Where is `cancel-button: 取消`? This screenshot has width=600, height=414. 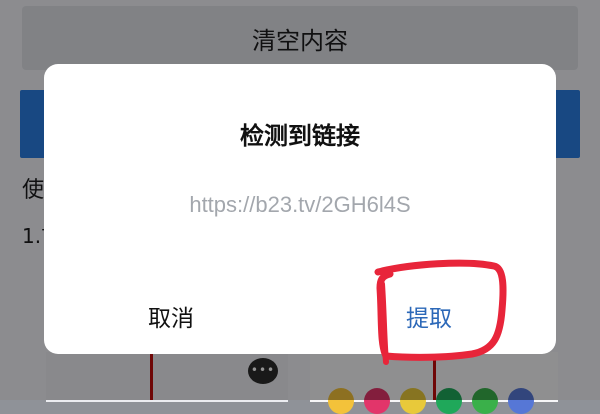 cancel-button: 取消 is located at coordinates (171, 316).